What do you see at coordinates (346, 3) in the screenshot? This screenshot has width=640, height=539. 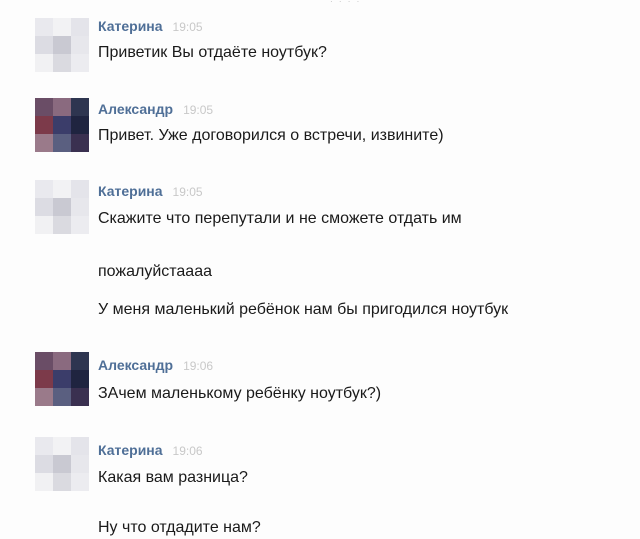 I see `header-fragment: · · · ·` at bounding box center [346, 3].